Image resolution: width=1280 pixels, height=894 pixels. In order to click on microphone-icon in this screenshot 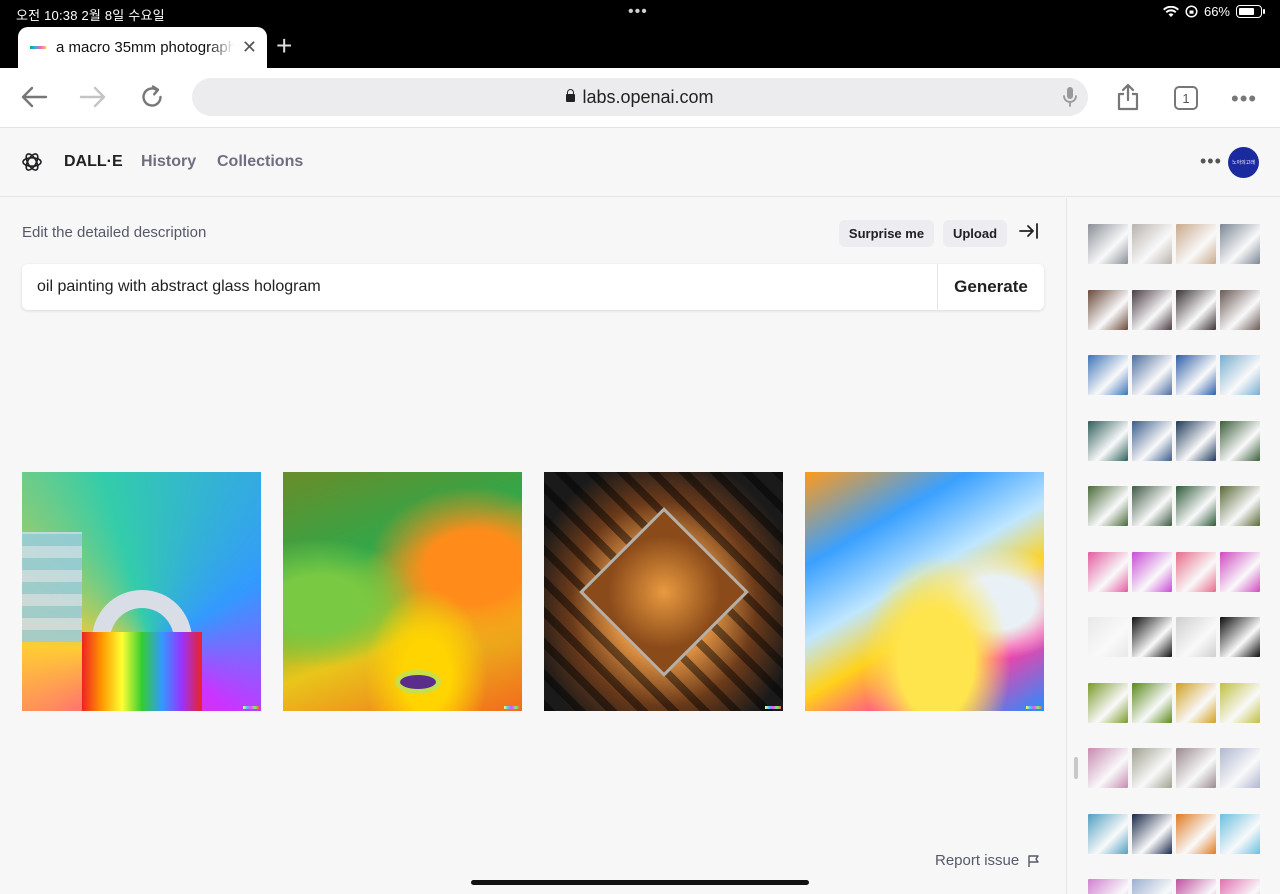, I will do `click(1070, 99)`.